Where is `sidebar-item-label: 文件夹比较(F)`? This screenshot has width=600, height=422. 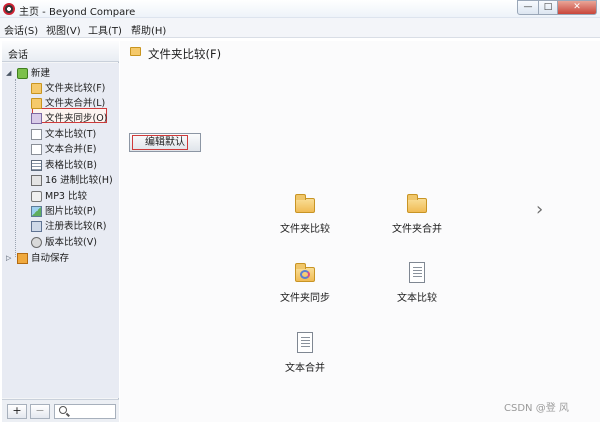
sidebar-item-label: 文件夹比较(F) is located at coordinates (75, 88).